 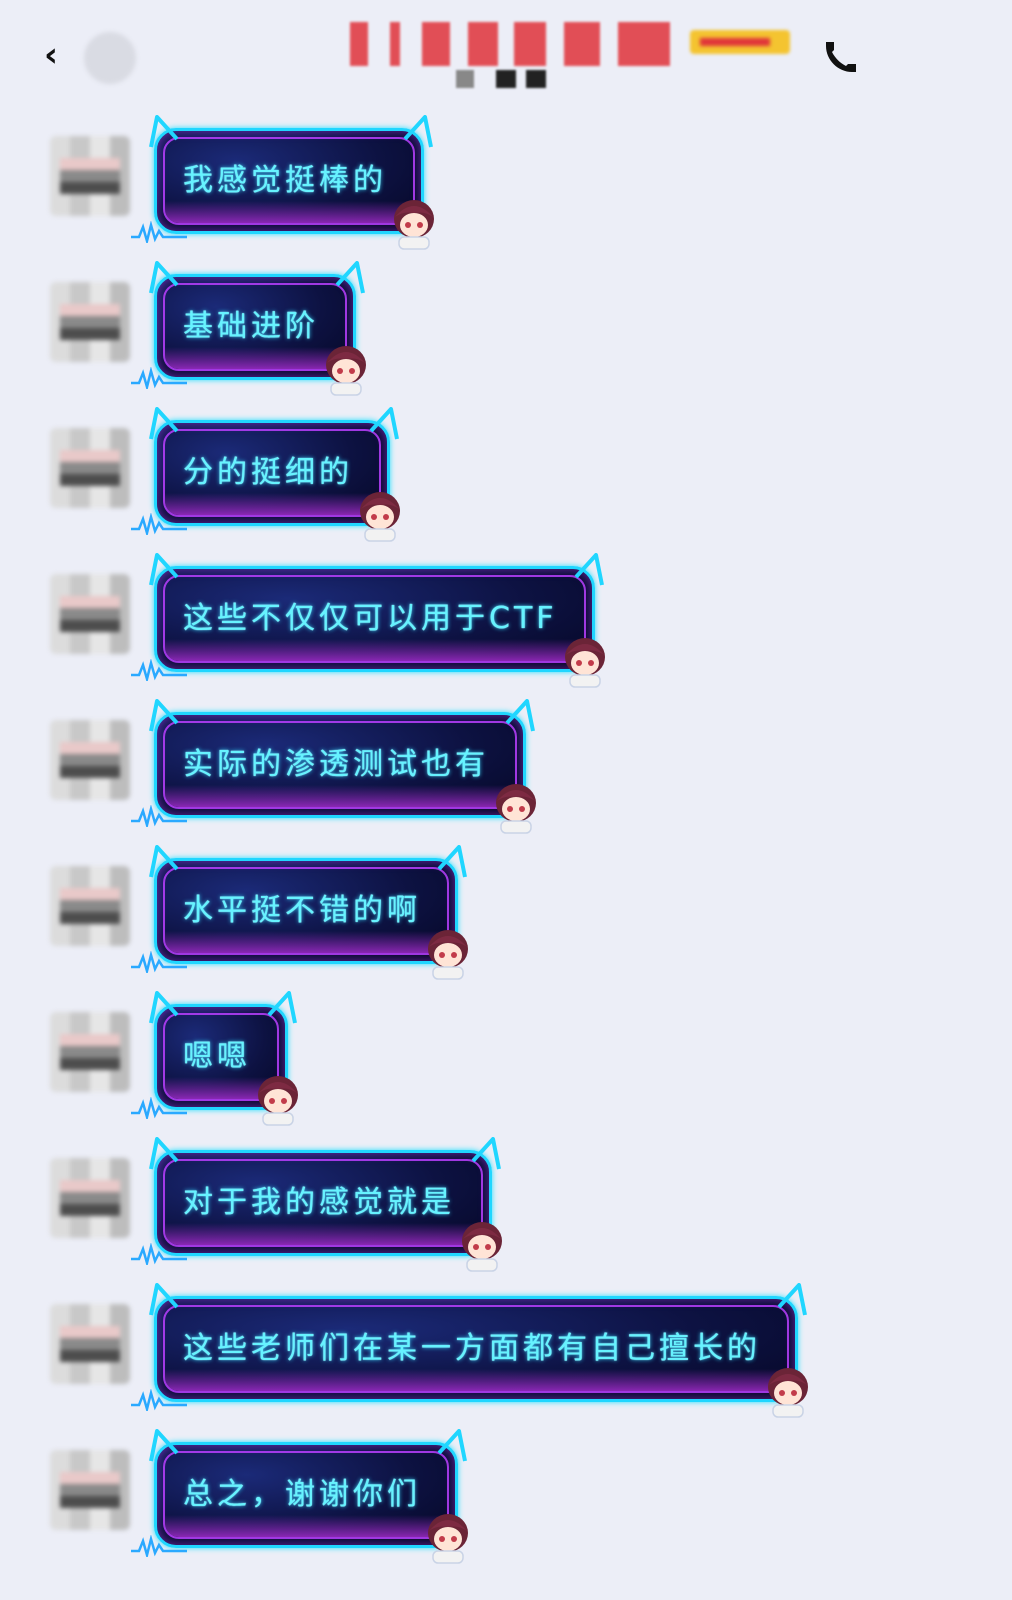 What do you see at coordinates (506, 909) in the screenshot?
I see `message-row: 水平挺不错的啊` at bounding box center [506, 909].